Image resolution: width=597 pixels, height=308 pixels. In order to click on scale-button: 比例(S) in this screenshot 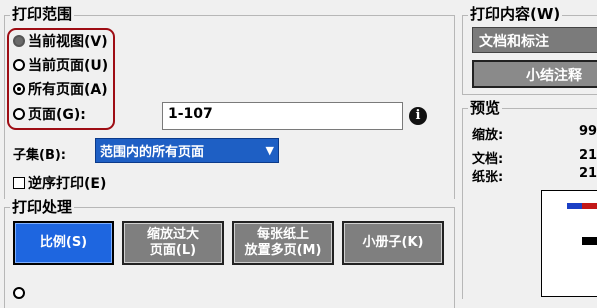, I will do `click(63, 243)`.